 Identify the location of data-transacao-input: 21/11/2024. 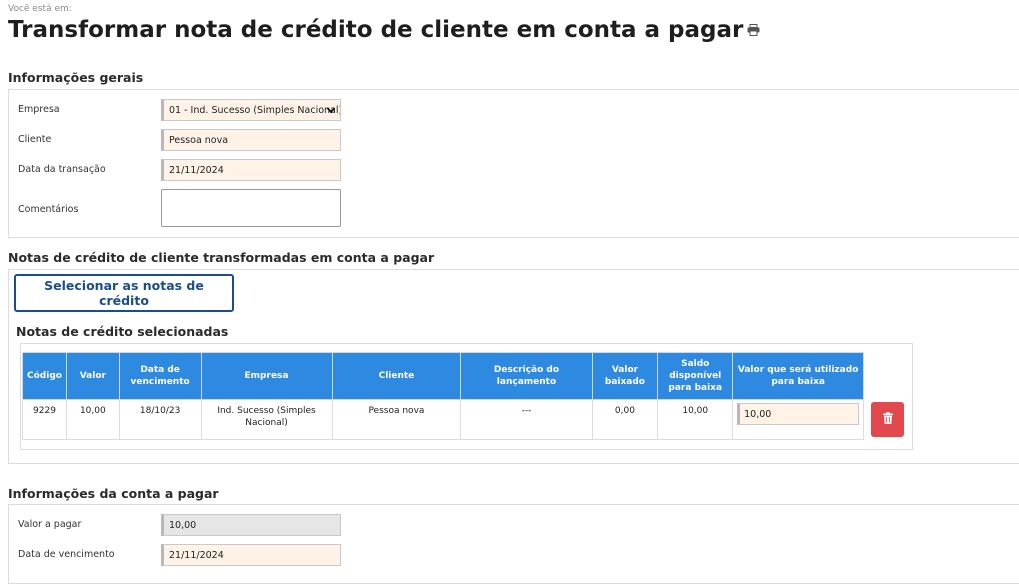
(251, 170).